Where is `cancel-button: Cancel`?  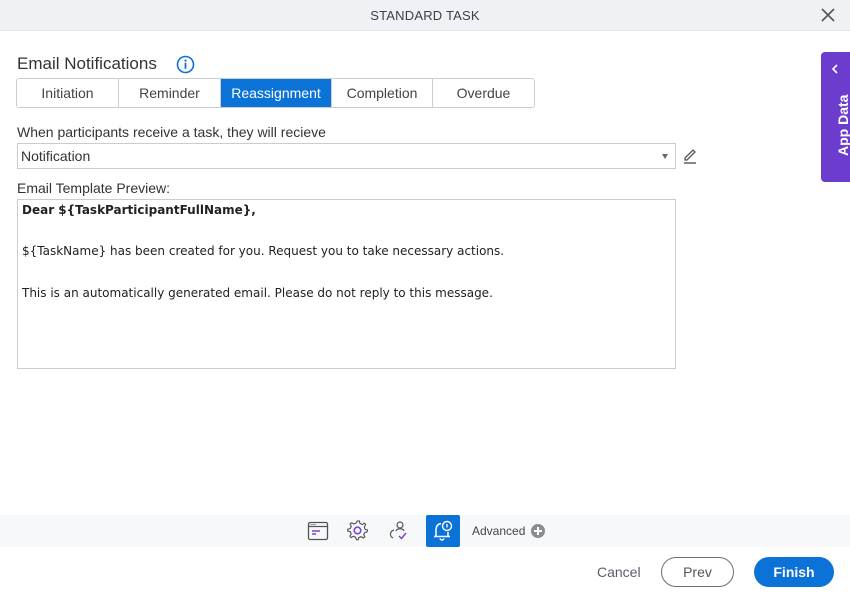
cancel-button: Cancel is located at coordinates (619, 572).